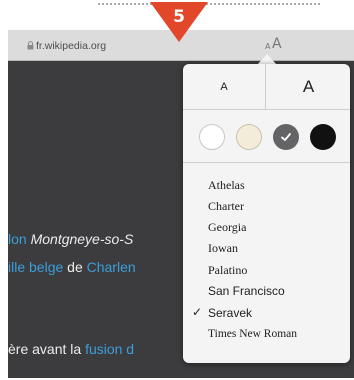 This screenshot has width=354, height=380. I want to click on article-line-1: lon Montgneye-so-S, so click(70, 239).